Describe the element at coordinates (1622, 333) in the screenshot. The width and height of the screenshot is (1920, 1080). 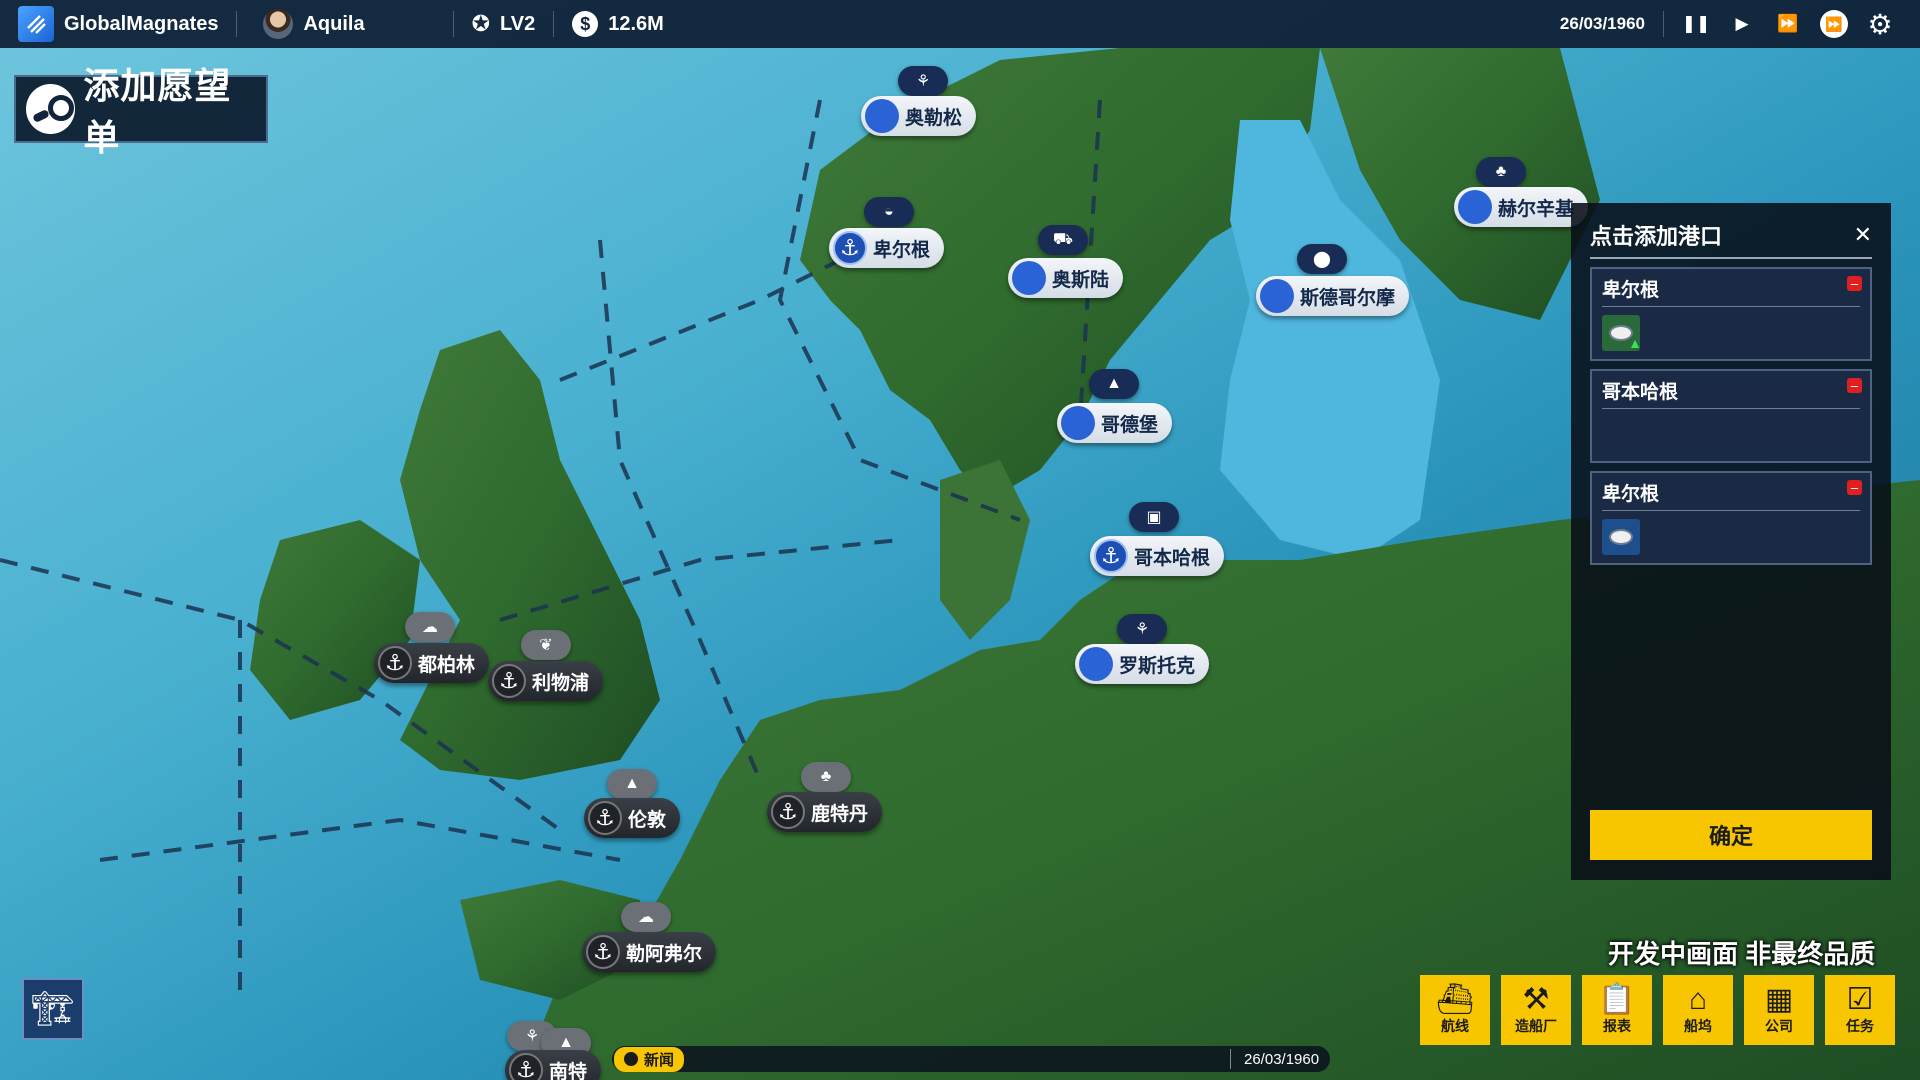
I see `fish-cargo-icon: ▲` at that location.